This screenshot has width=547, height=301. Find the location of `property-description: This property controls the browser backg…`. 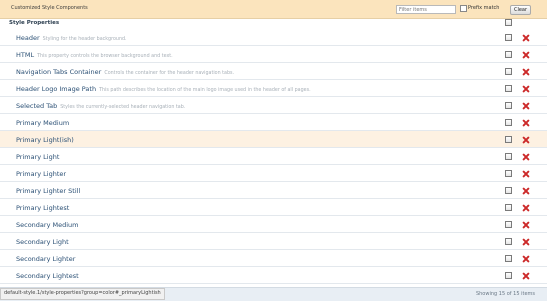

property-description: This property controls the browser backg… is located at coordinates (105, 56).